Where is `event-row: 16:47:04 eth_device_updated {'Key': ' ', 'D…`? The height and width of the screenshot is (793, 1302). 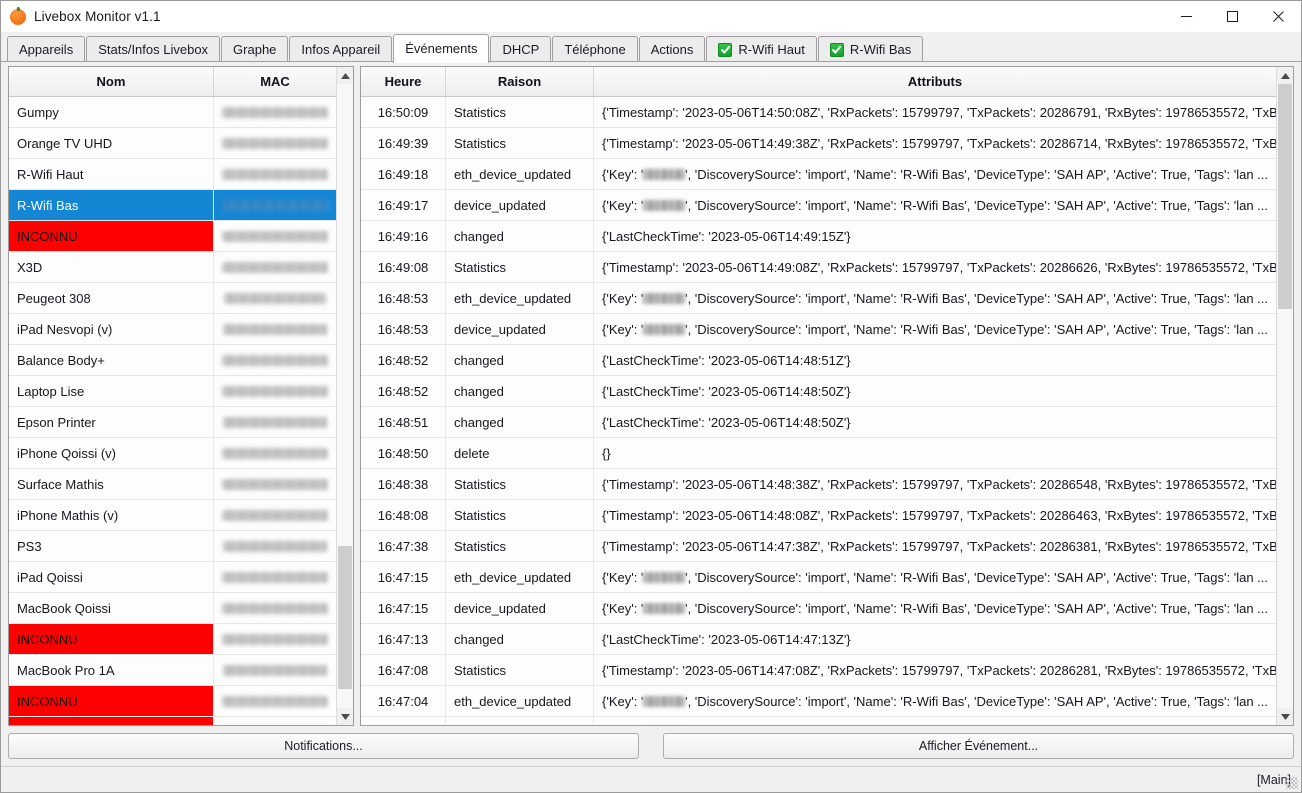 event-row: 16:47:04 eth_device_updated {'Key': ' ', 'D… is located at coordinates (818, 701).